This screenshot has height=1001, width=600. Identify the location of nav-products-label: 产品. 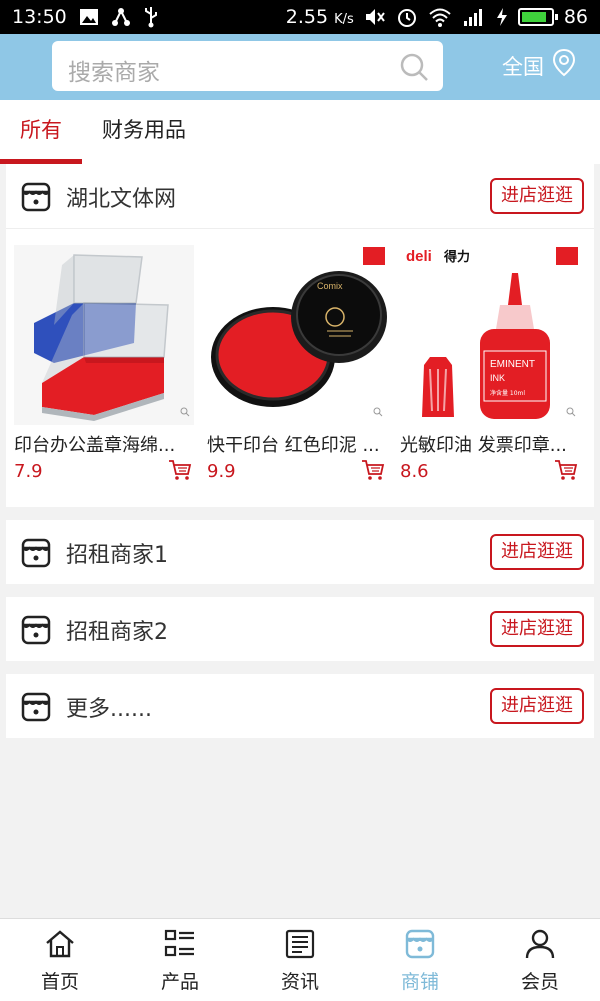
(179, 982).